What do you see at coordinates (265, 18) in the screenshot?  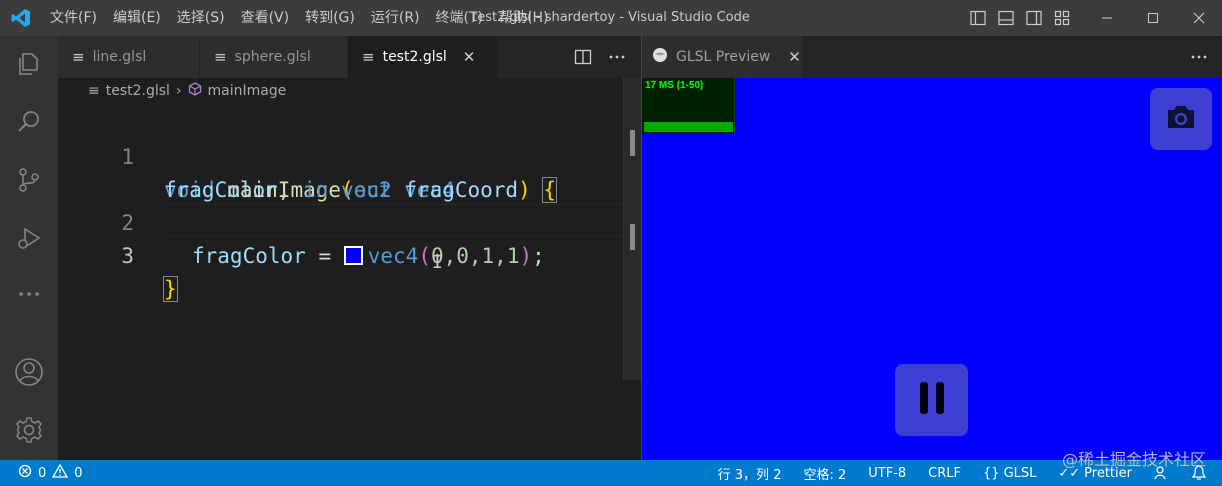 I see `menu-view: 查看(V)` at bounding box center [265, 18].